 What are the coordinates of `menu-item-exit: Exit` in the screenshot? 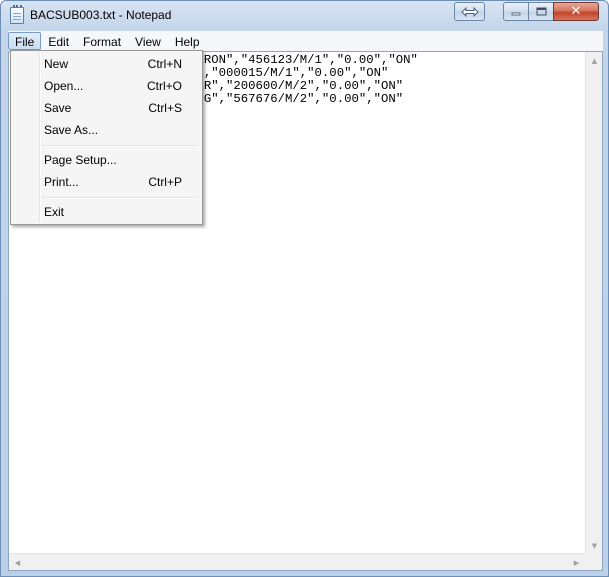 It's located at (106, 212).